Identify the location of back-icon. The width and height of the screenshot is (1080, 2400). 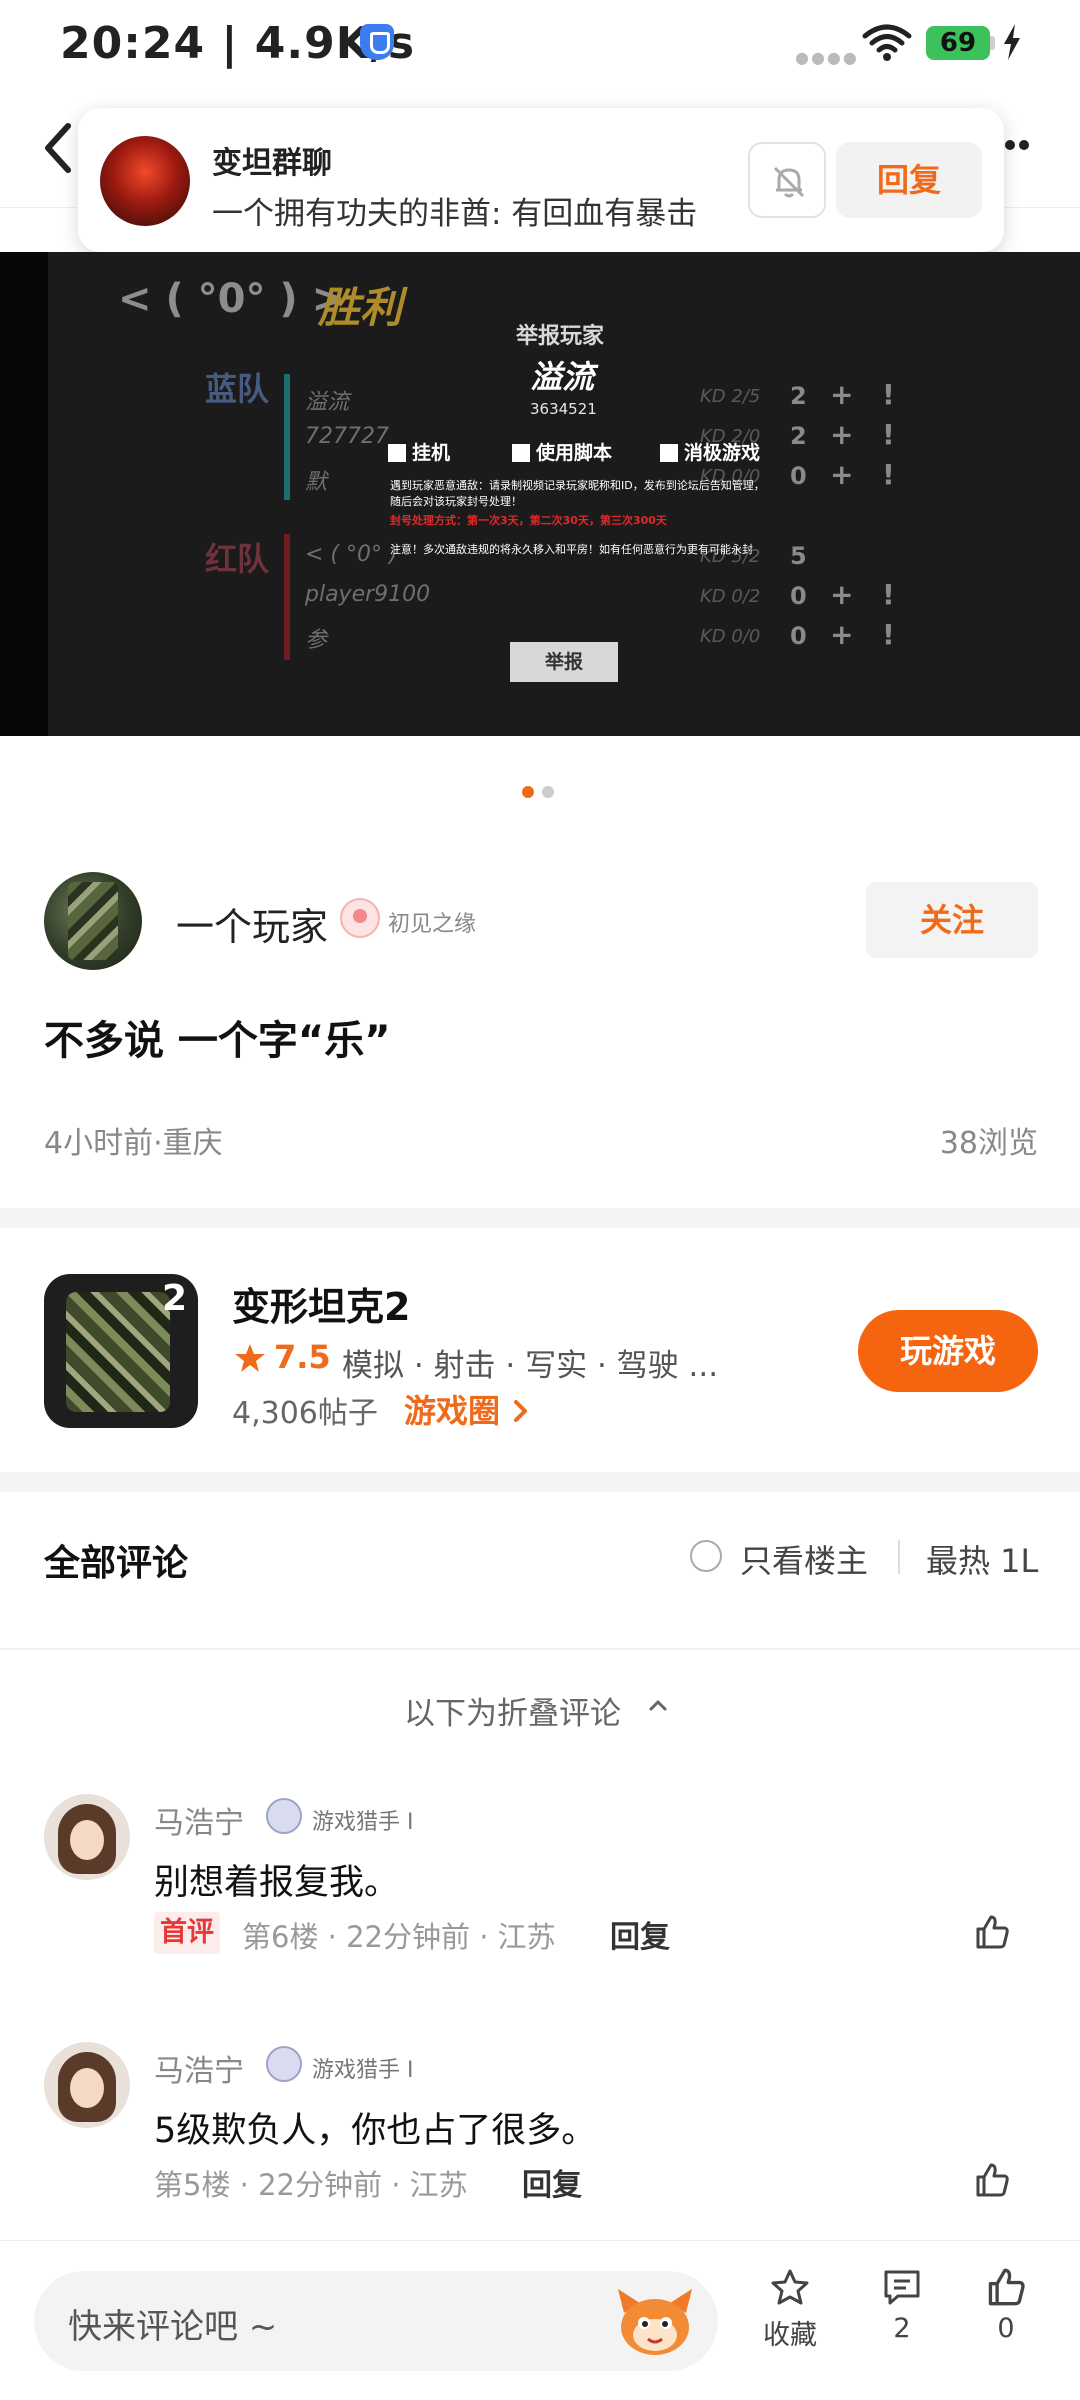
(60, 148).